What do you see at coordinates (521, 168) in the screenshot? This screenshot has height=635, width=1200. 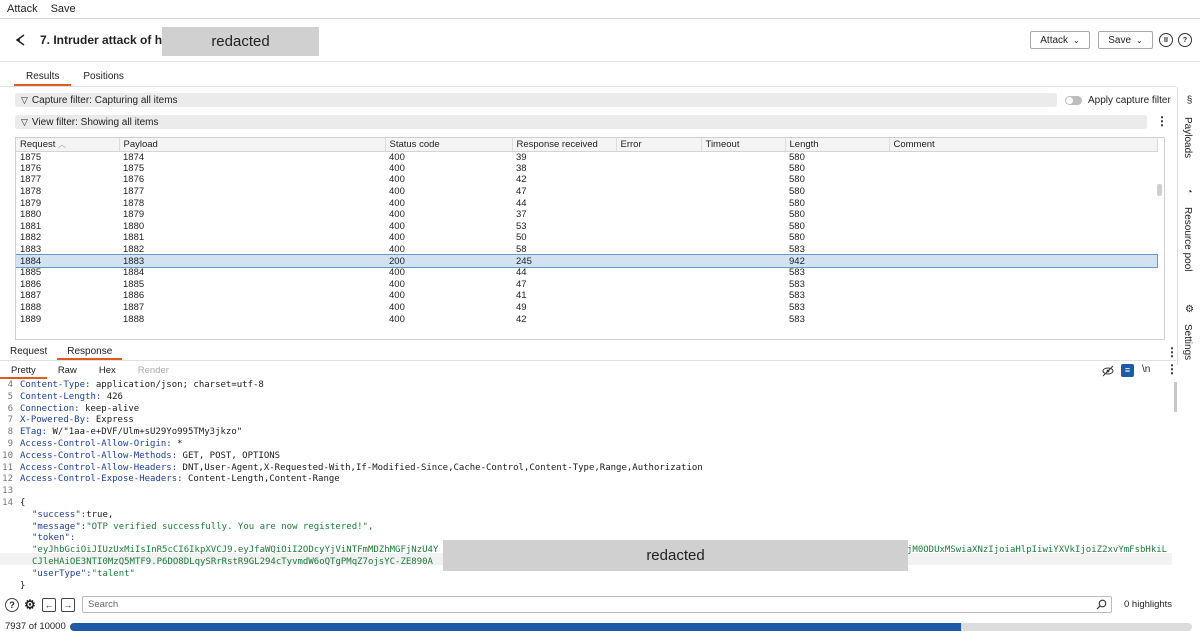 I see `cell-response-received: 38` at bounding box center [521, 168].